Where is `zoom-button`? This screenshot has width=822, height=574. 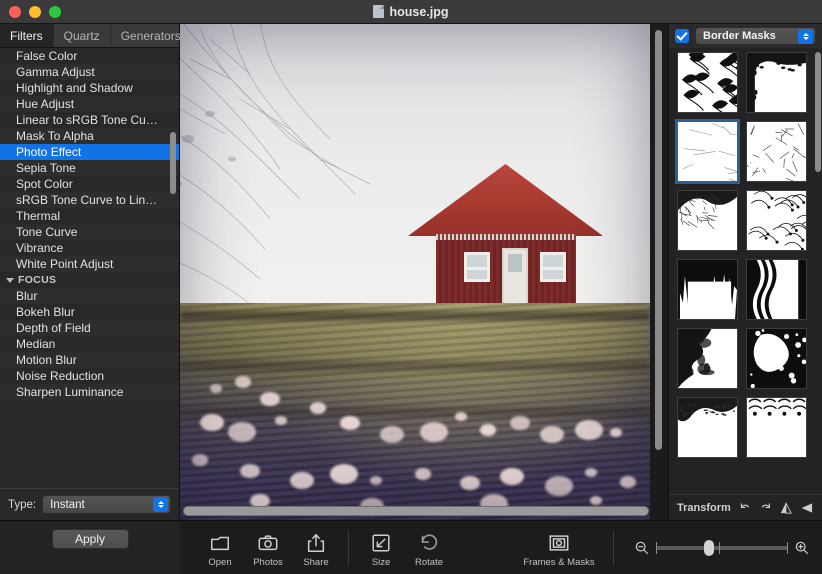
zoom-button is located at coordinates (55, 11).